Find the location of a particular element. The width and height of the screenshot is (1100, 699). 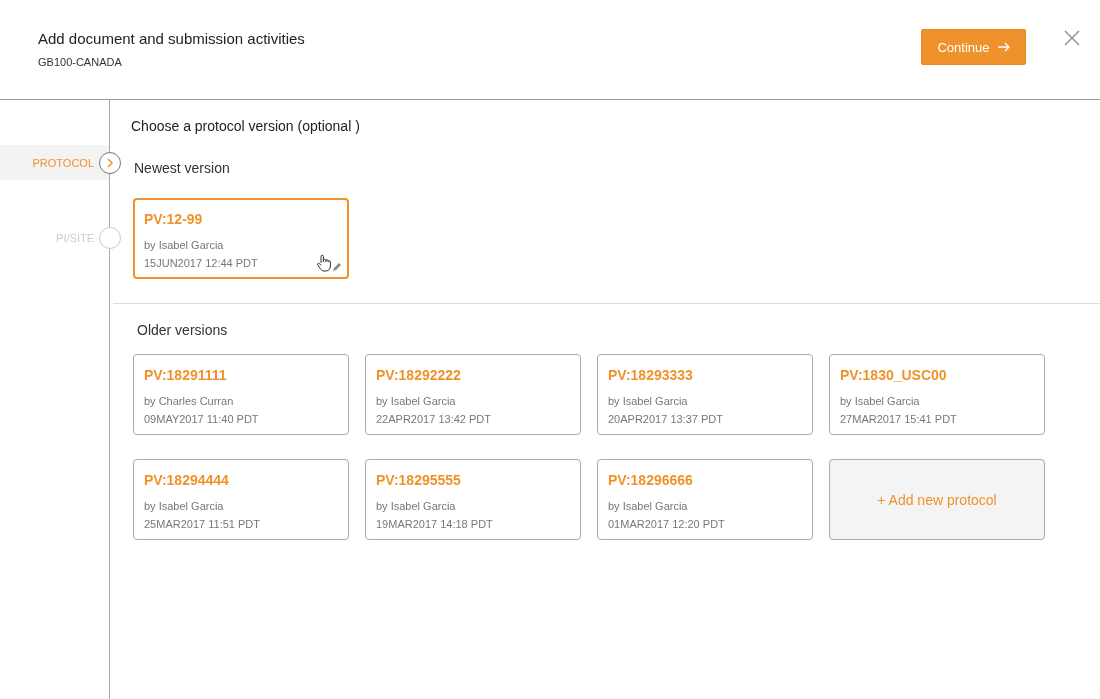

version-card: PV:1830_USC00 by Isabel Garcia 27MAR2017 15:41 PDT is located at coordinates (937, 394).